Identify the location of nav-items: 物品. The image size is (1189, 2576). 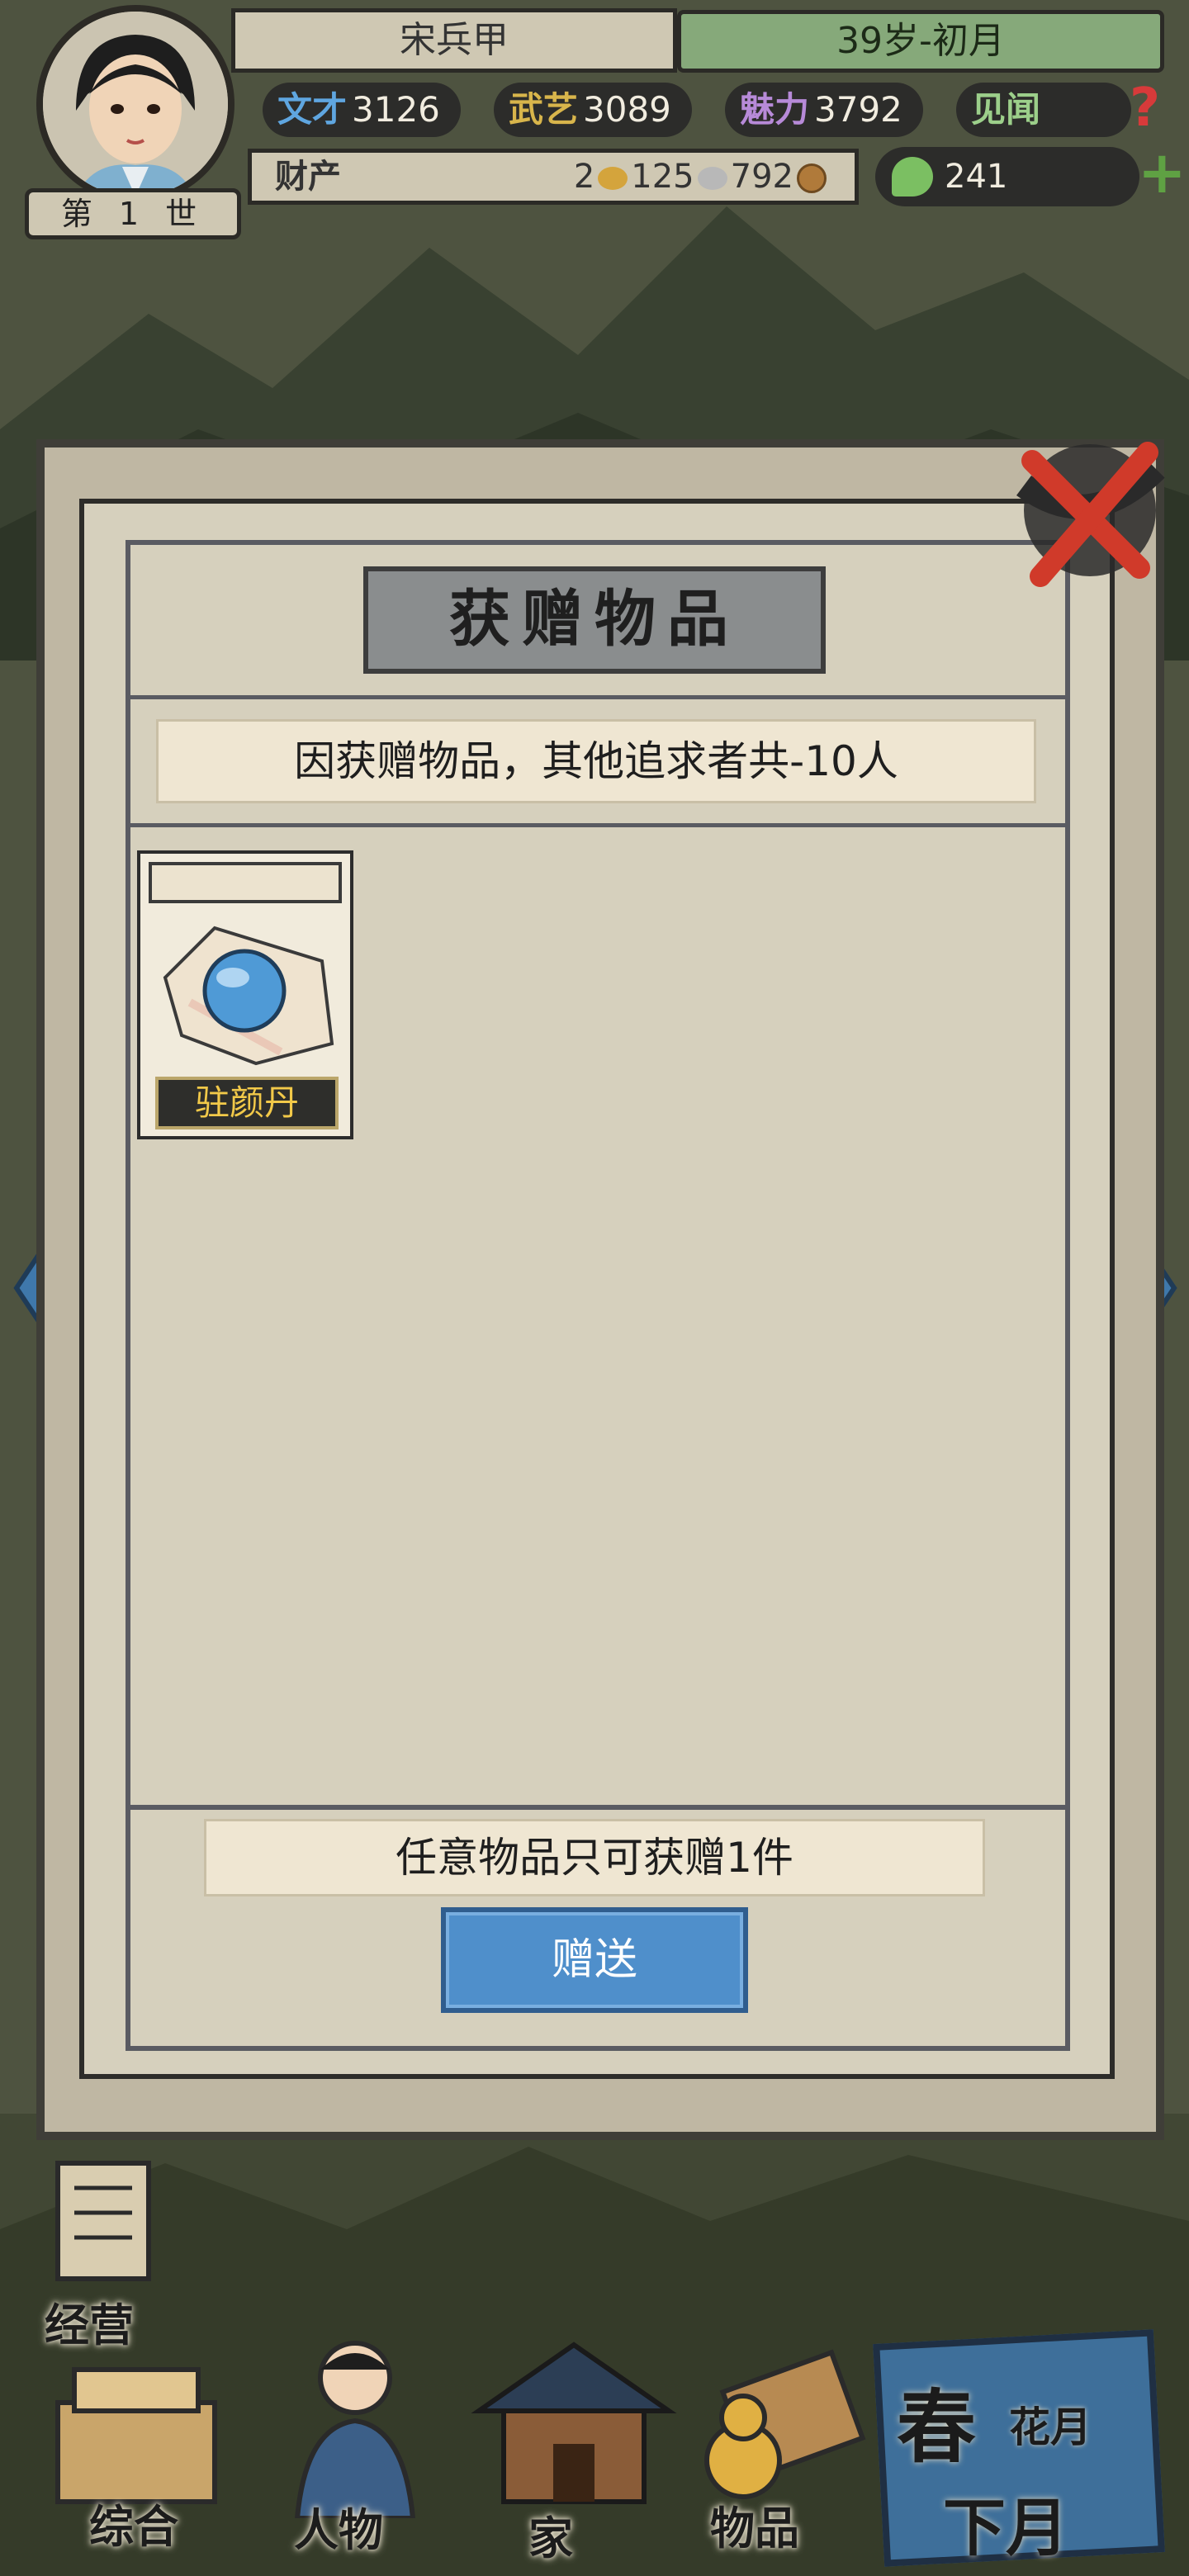
(754, 2524).